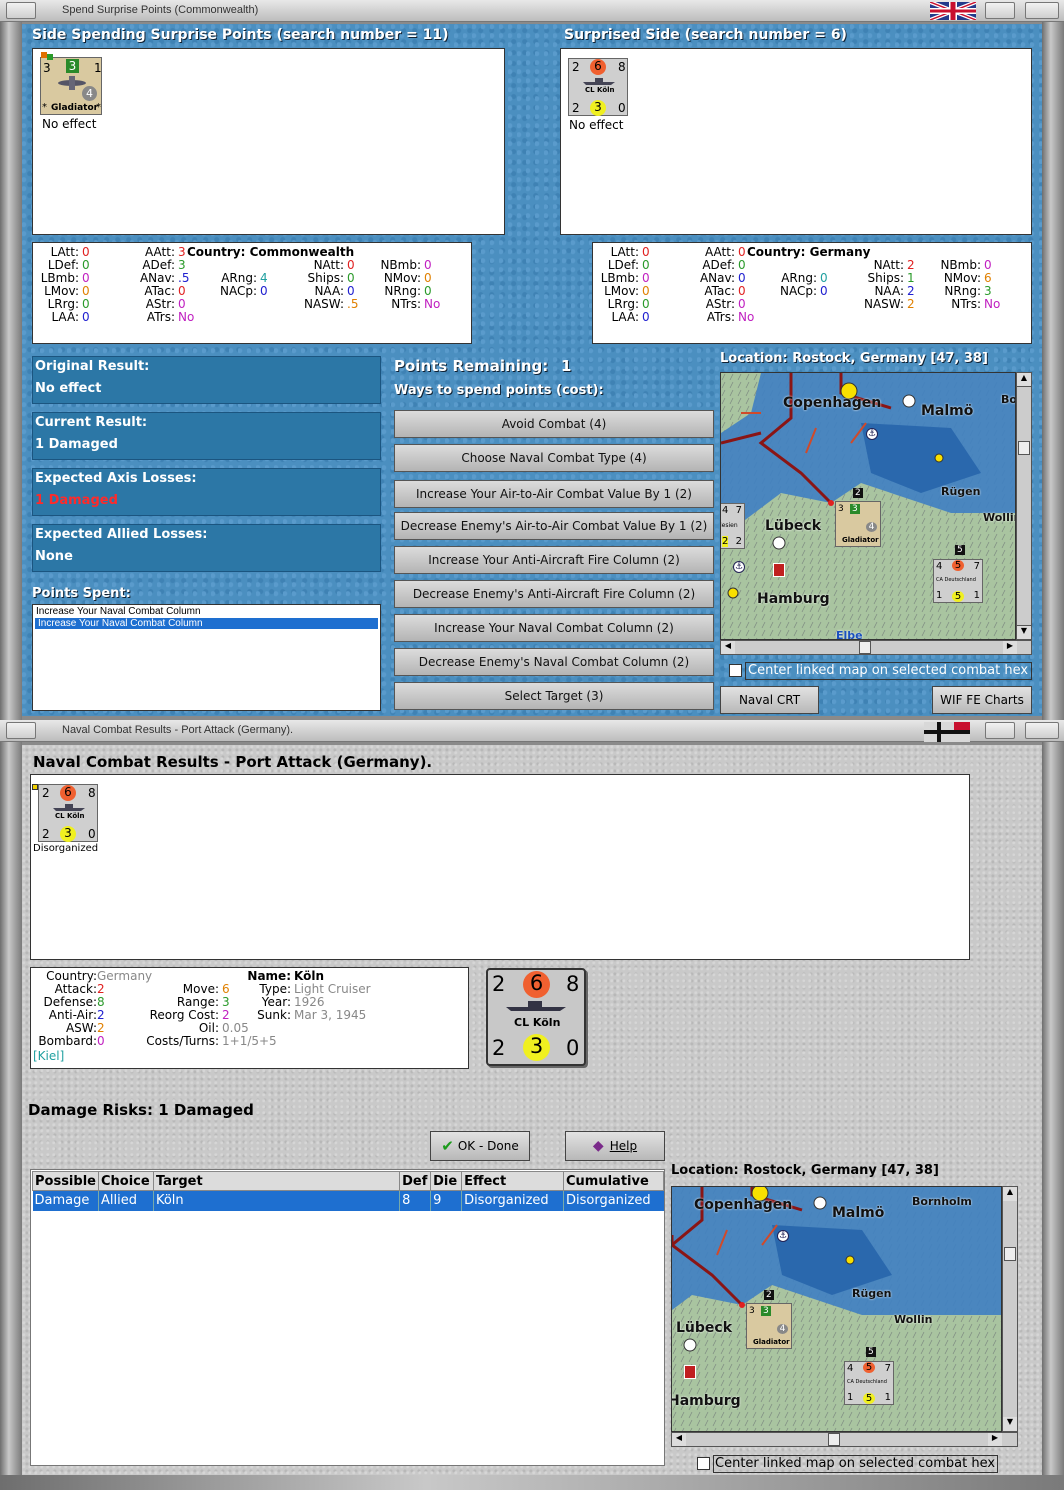 This screenshot has height=1490, width=1064. Describe the element at coordinates (947, 732) in the screenshot. I see `german-flag-icon` at that location.